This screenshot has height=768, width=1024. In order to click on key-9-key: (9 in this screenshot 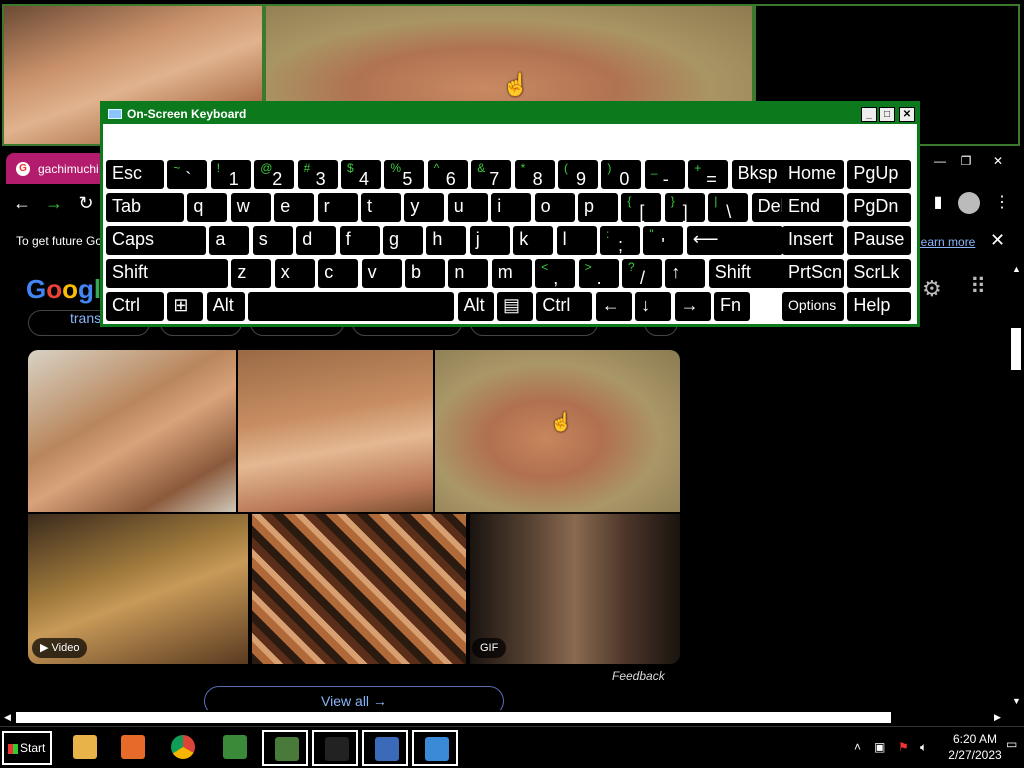, I will do `click(578, 174)`.